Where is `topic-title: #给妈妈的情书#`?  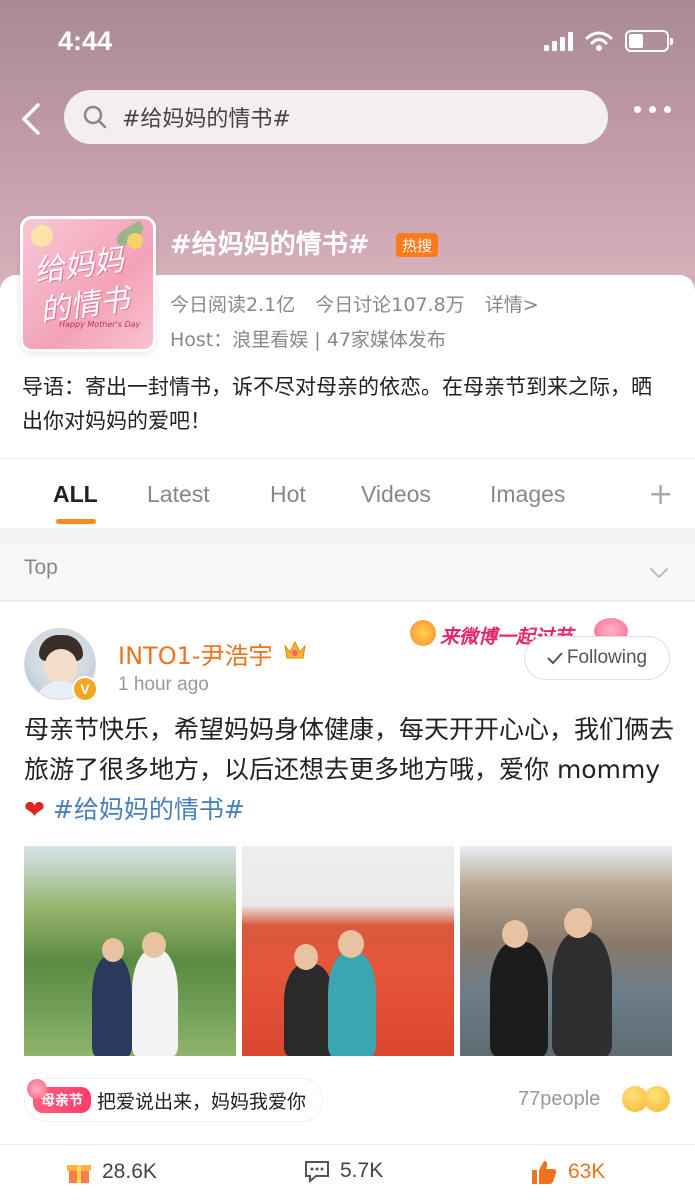
topic-title: #给妈妈的情书# is located at coordinates (270, 245).